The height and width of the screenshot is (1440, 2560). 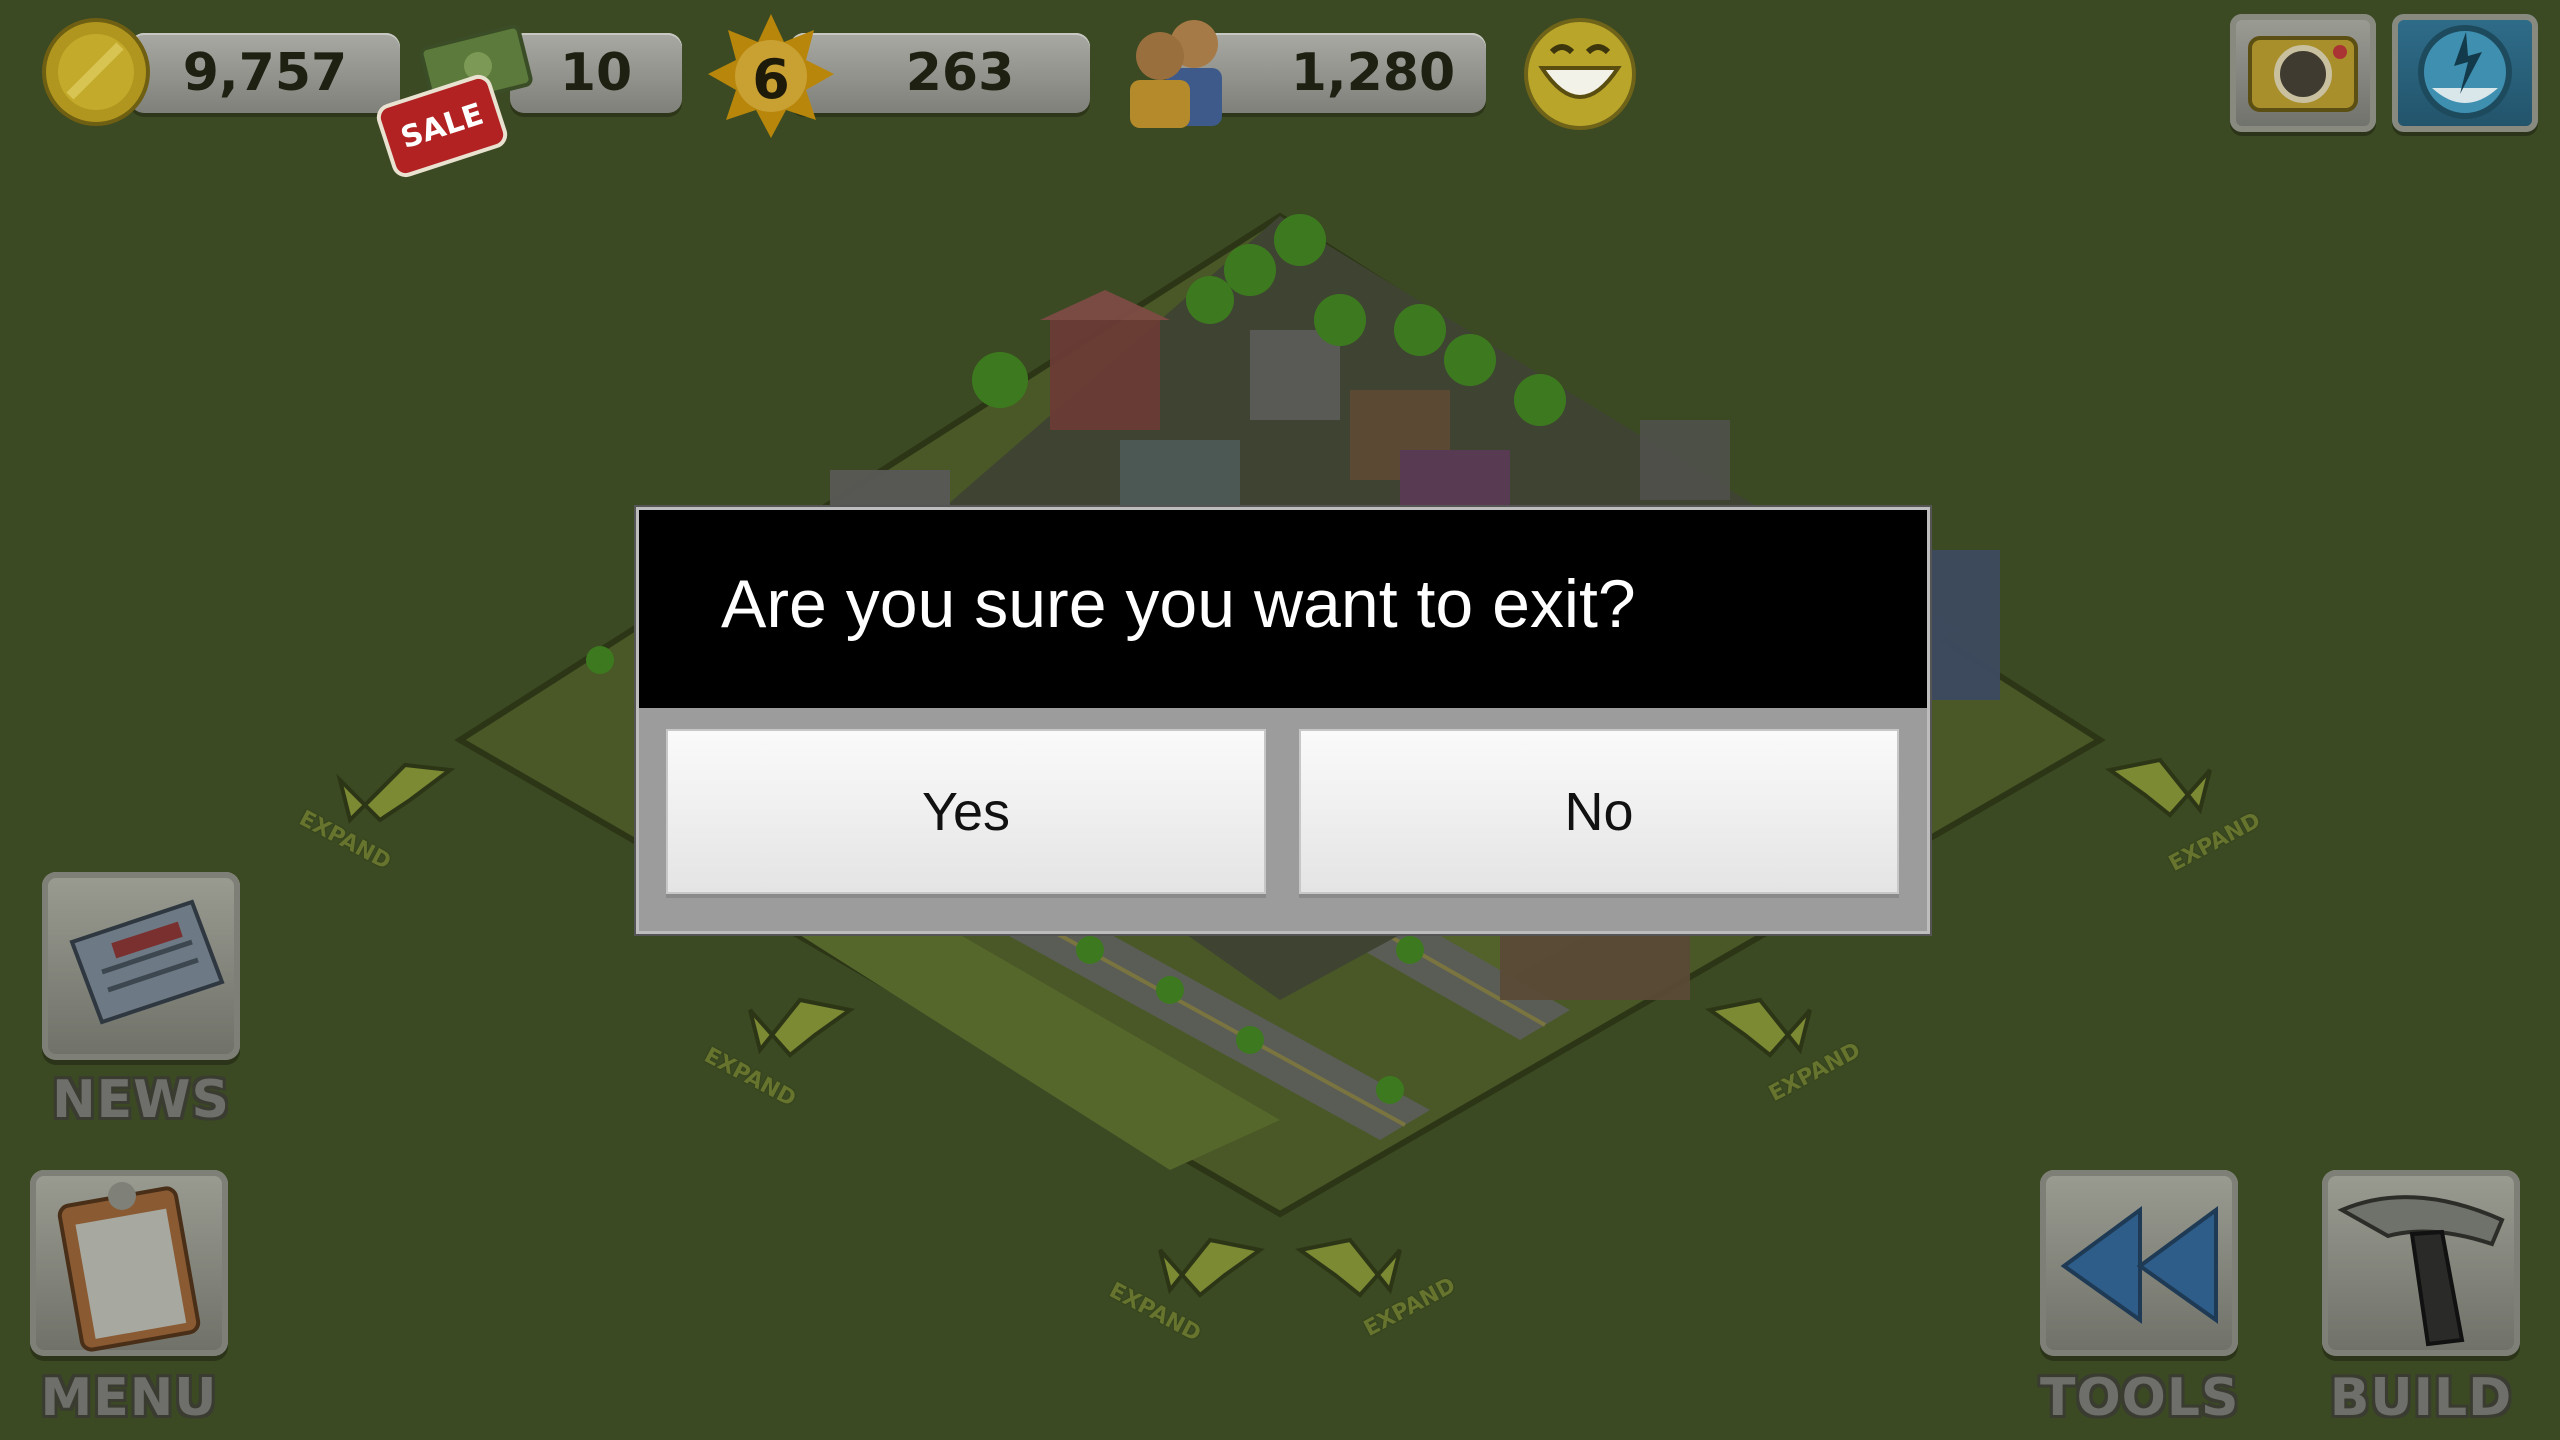 I want to click on expand-arrow-right-upper, so click(x=2158, y=787).